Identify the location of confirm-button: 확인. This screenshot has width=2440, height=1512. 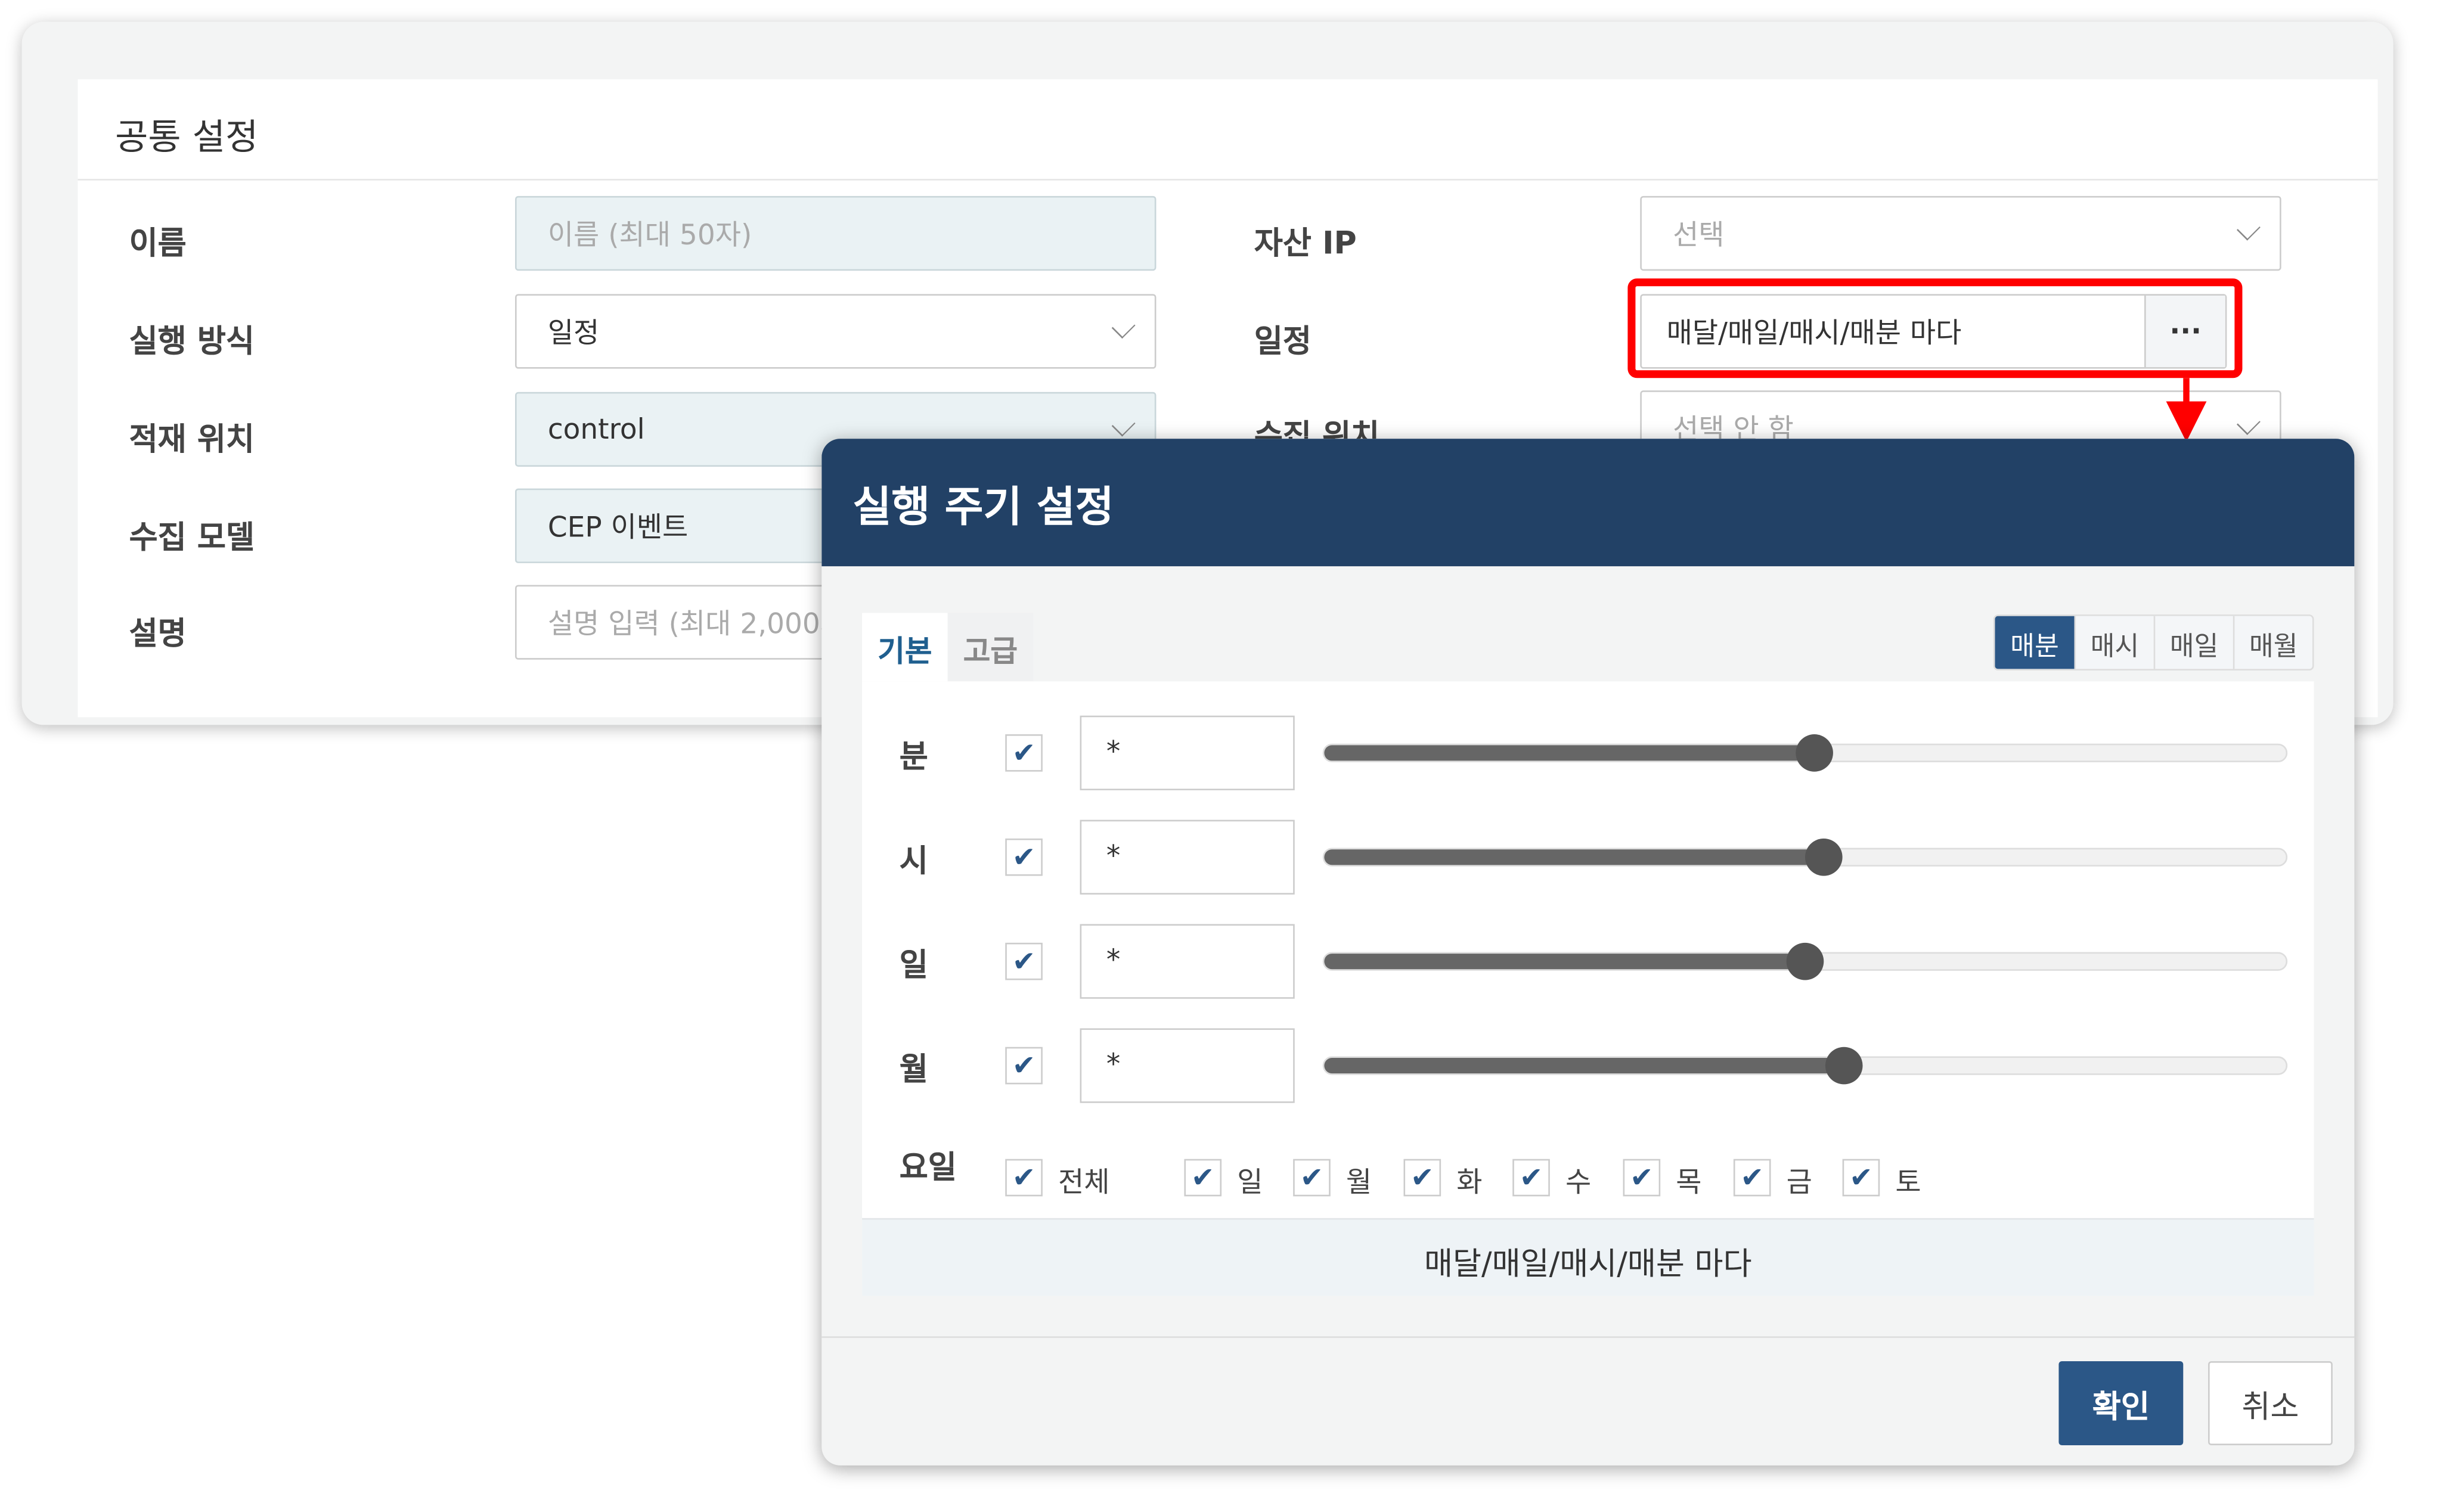
(2121, 1403).